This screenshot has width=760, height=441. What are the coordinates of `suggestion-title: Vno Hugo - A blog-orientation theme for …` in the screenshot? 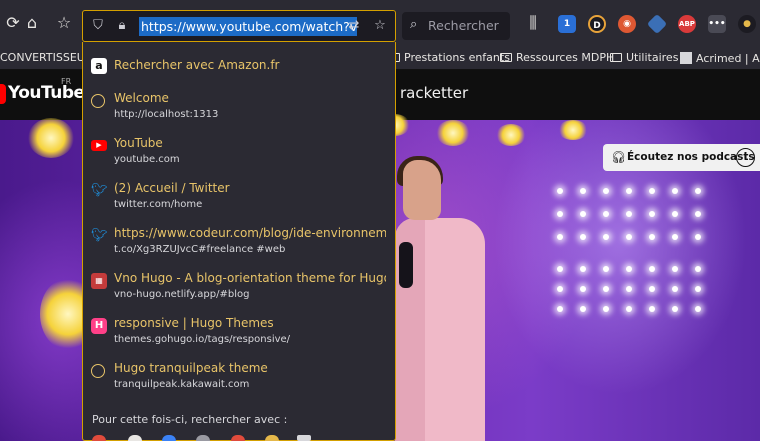 It's located at (250, 278).